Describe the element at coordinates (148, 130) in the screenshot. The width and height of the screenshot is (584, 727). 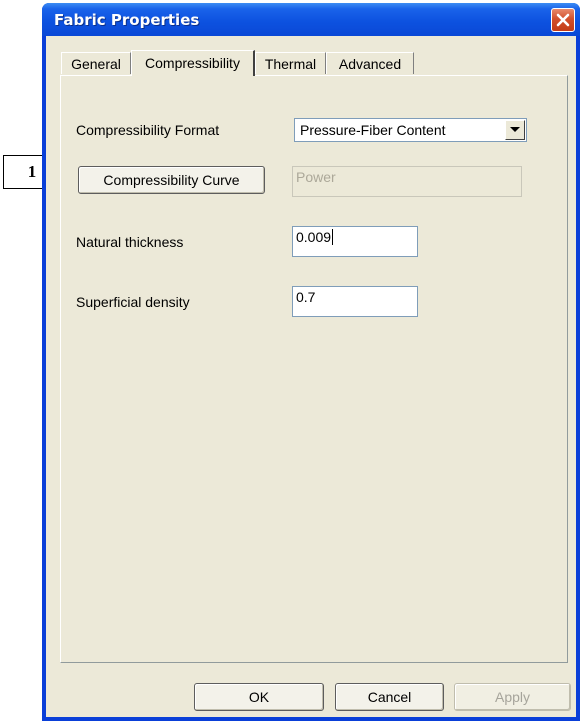
I see `compressibility-format-label: Compressibility Format` at that location.